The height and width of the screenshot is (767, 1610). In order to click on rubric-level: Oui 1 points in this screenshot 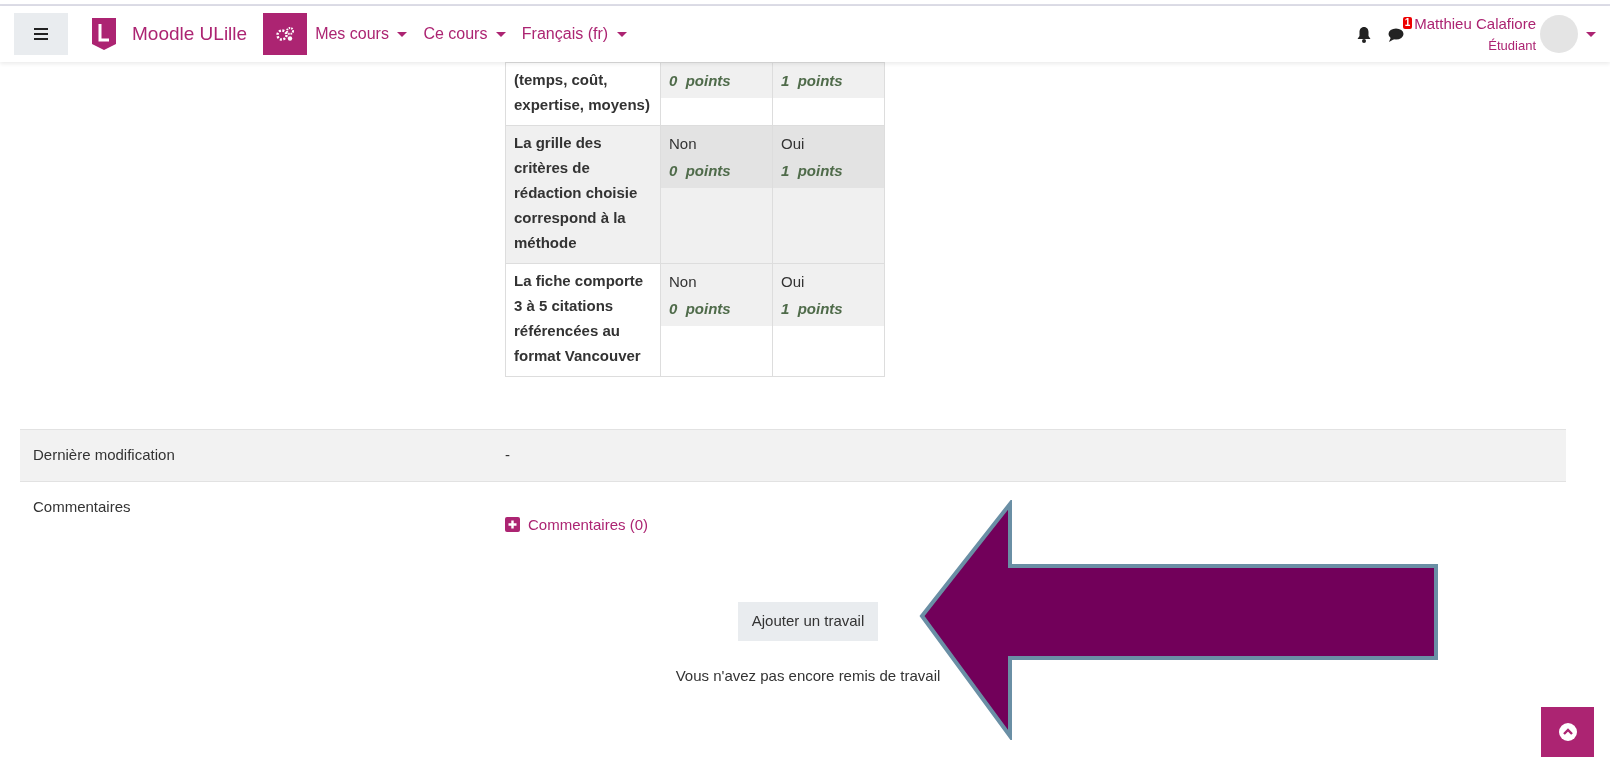, I will do `click(828, 194)`.